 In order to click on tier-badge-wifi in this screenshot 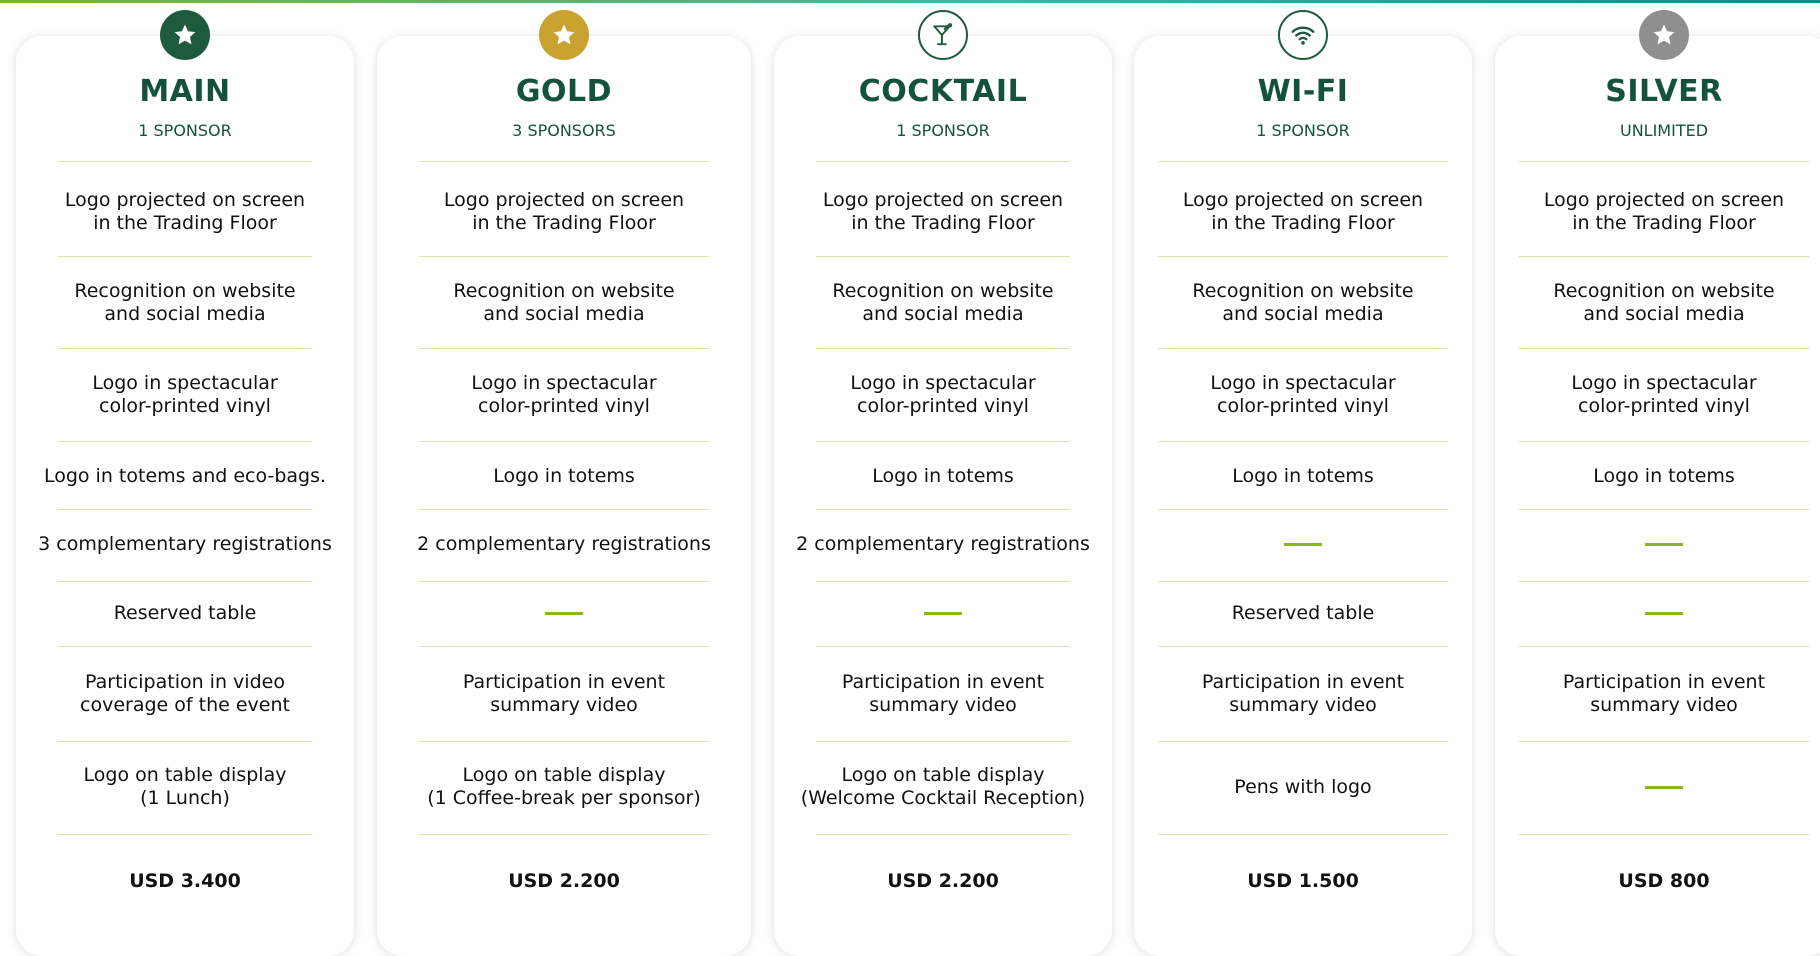, I will do `click(1303, 35)`.